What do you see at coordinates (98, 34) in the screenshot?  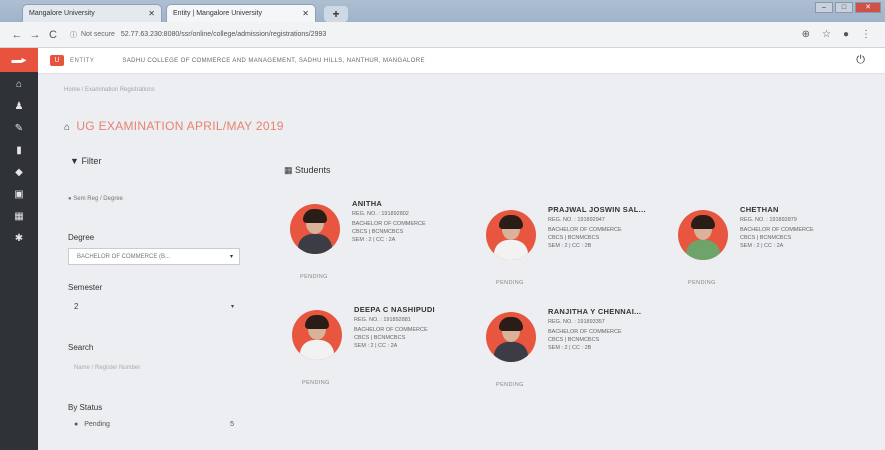 I see `security-status: Not secure` at bounding box center [98, 34].